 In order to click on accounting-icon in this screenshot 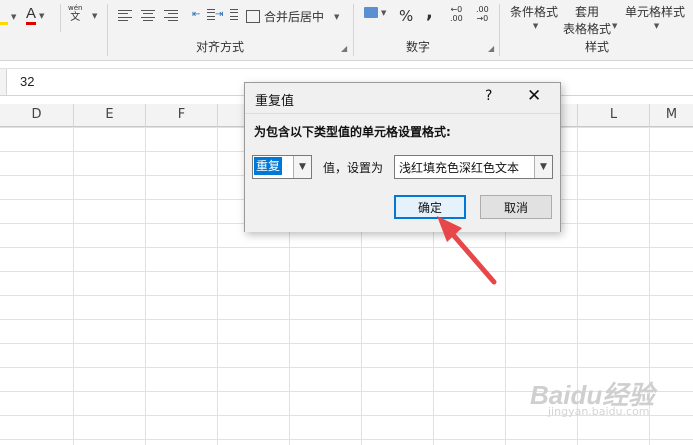, I will do `click(371, 12)`.